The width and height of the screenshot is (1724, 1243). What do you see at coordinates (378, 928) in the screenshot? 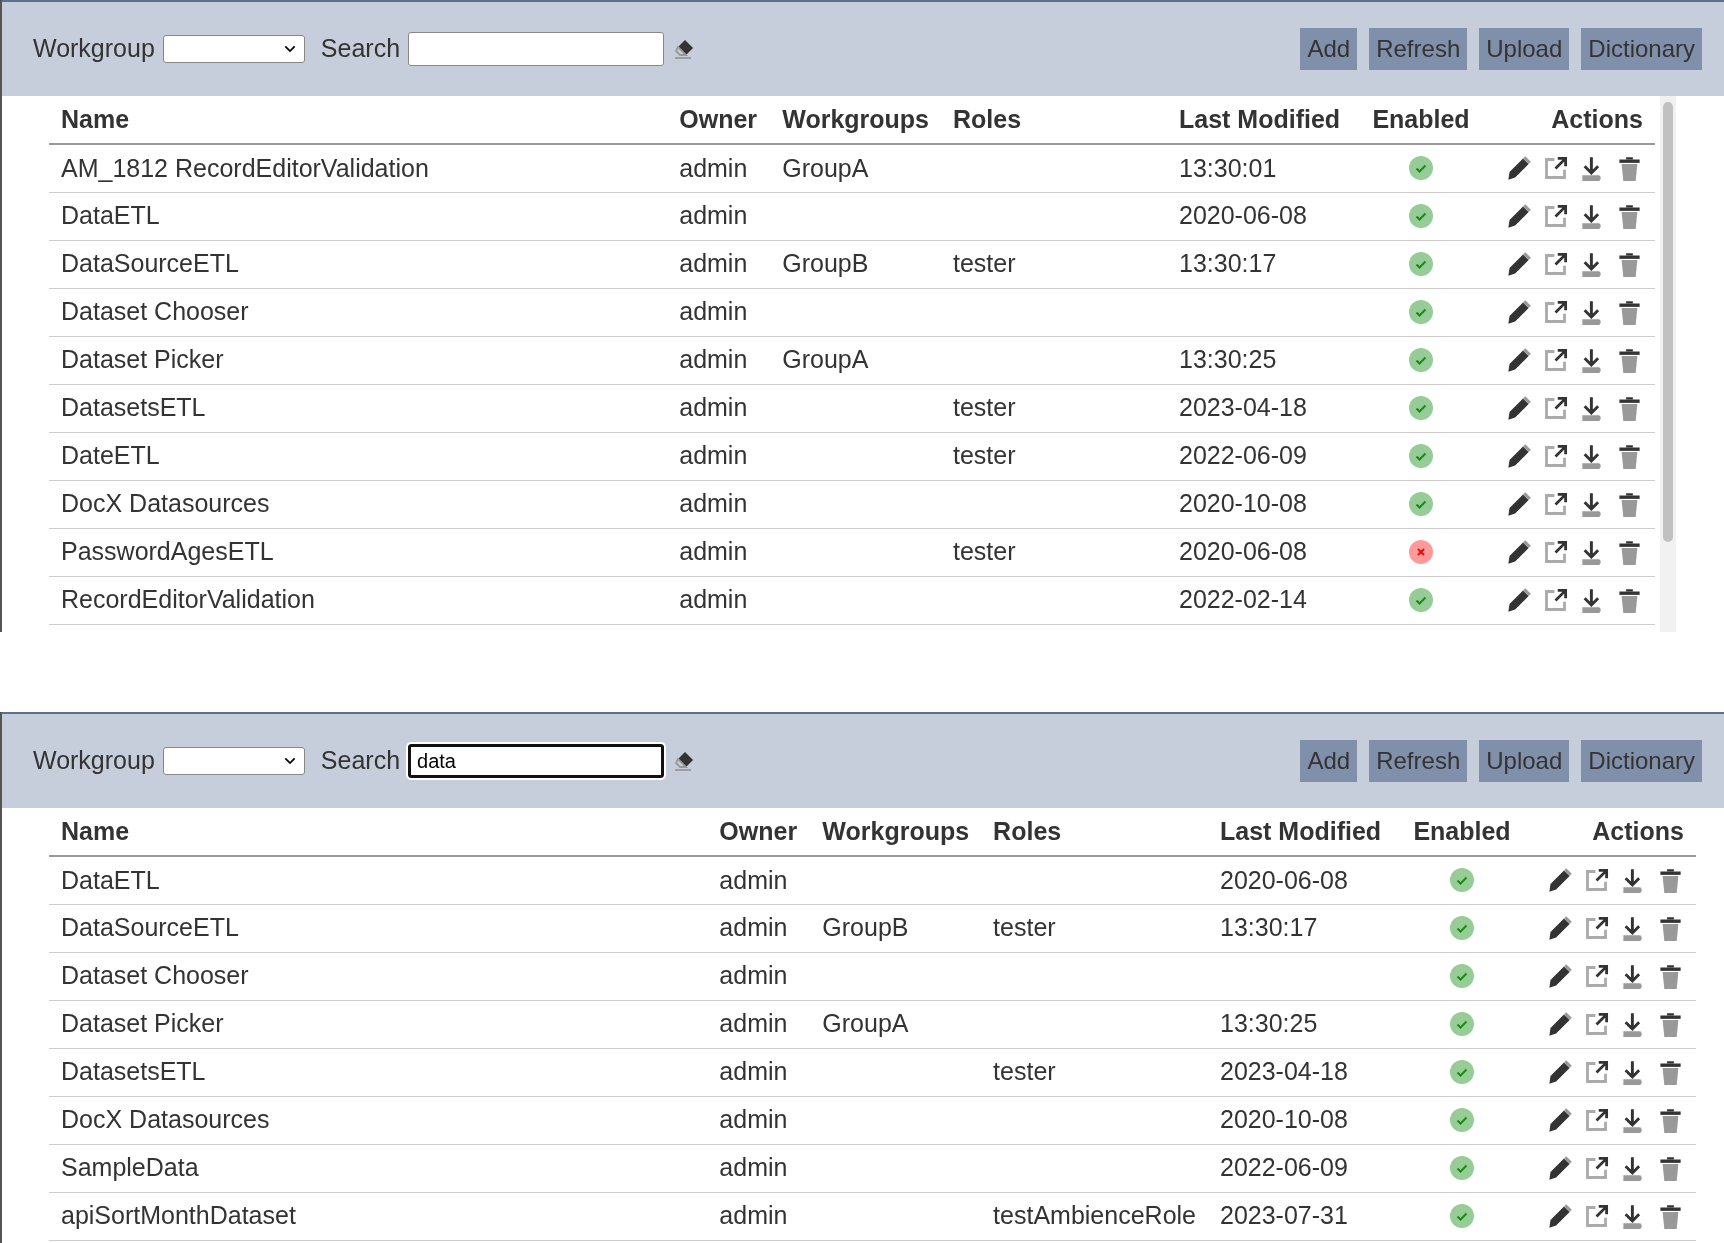
I see `table-cell: DataSourceETL` at bounding box center [378, 928].